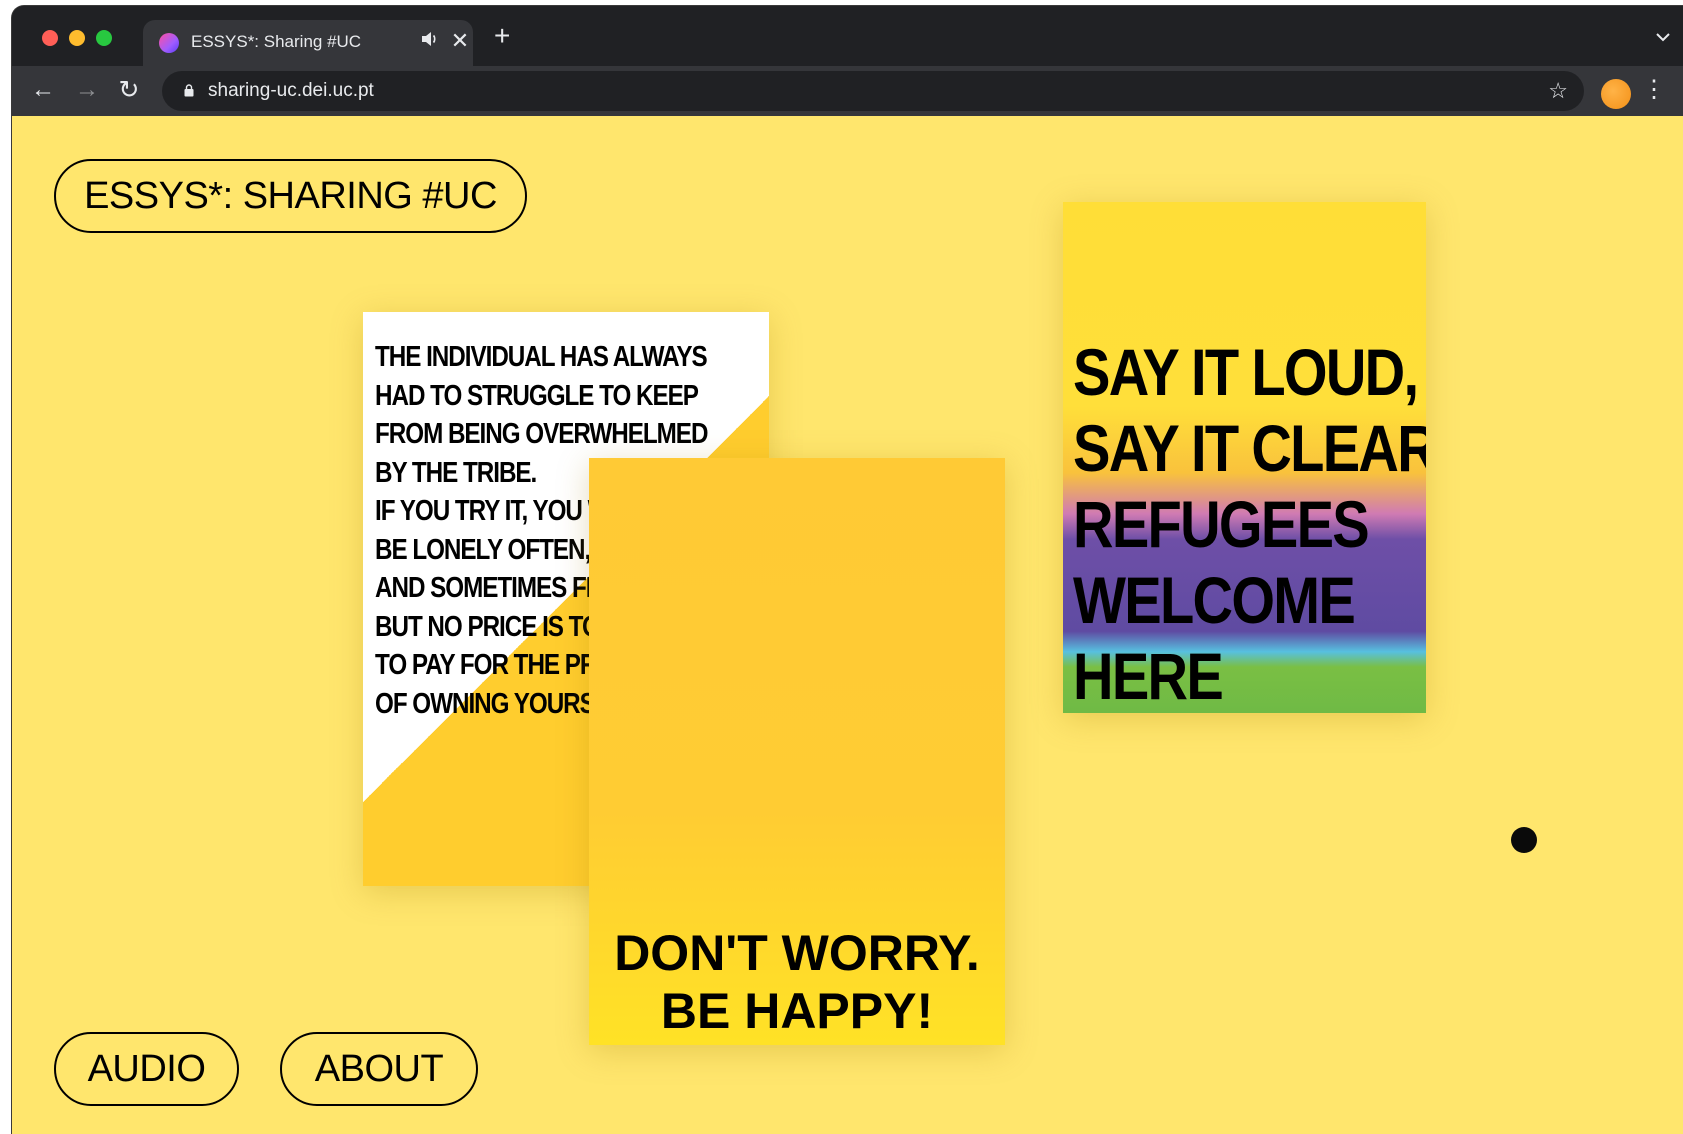 The width and height of the screenshot is (1683, 1134). Describe the element at coordinates (169, 43) in the screenshot. I see `favicon-icon` at that location.